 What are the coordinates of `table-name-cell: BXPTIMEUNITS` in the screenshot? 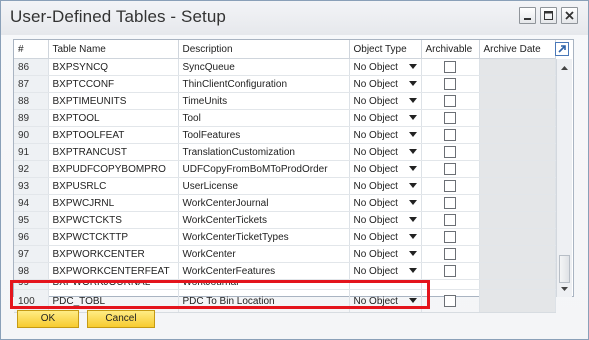 It's located at (113, 101).